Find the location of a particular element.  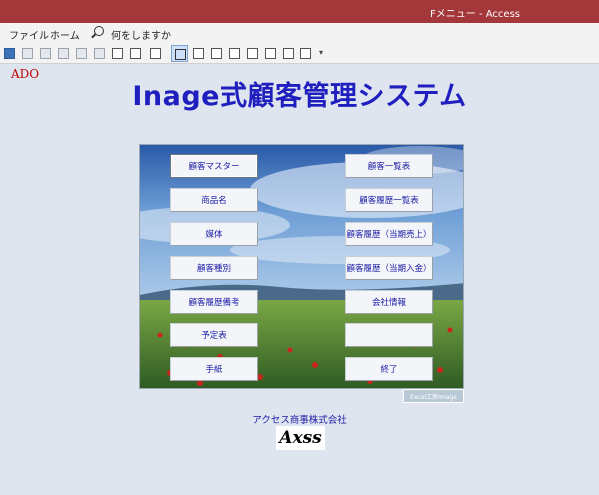

customer-history-deposits-button: 顧客履歴（当期入金） is located at coordinates (389, 268).